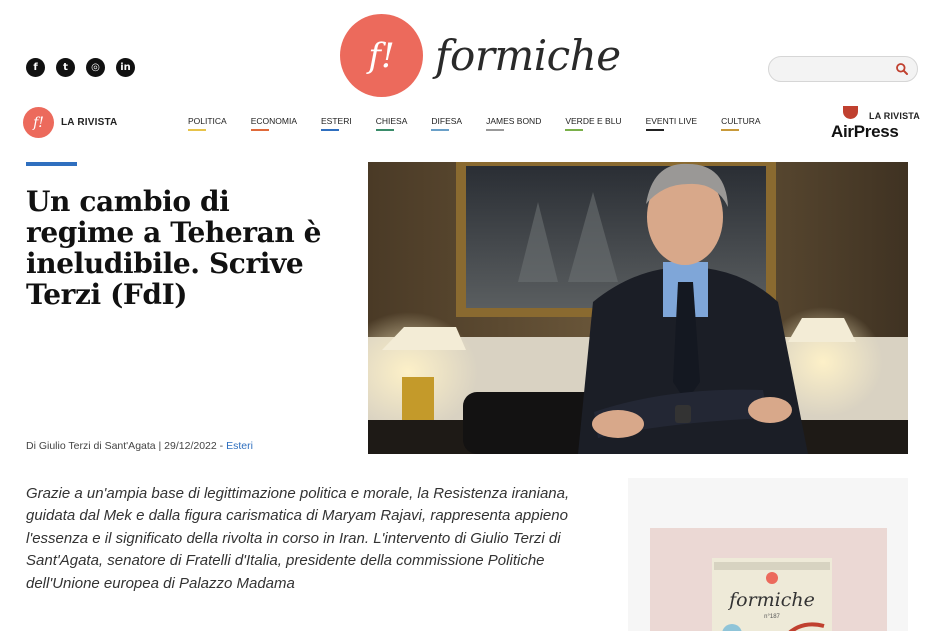 The width and height of the screenshot is (945, 631). Describe the element at coordinates (850, 112) in the screenshot. I see `airpress-mark-icon` at that location.